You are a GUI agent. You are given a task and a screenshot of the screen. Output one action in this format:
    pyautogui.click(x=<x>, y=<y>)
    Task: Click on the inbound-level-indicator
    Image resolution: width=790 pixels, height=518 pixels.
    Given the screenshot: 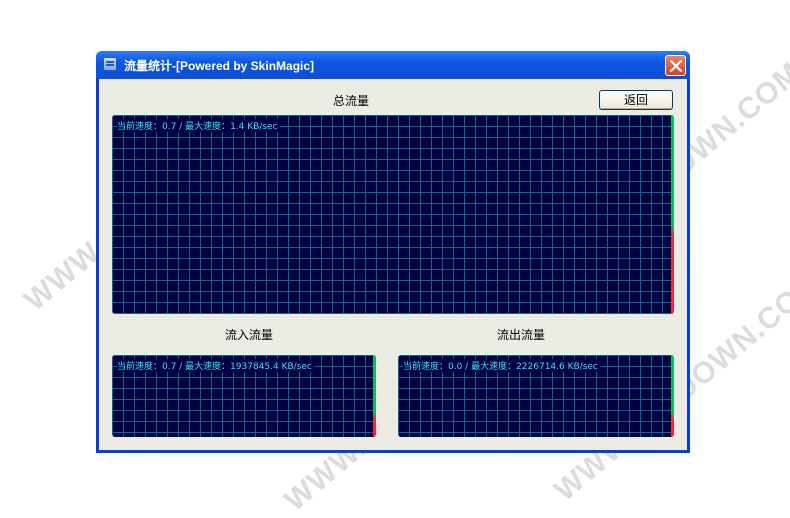 What is the action you would take?
    pyautogui.click(x=374, y=396)
    